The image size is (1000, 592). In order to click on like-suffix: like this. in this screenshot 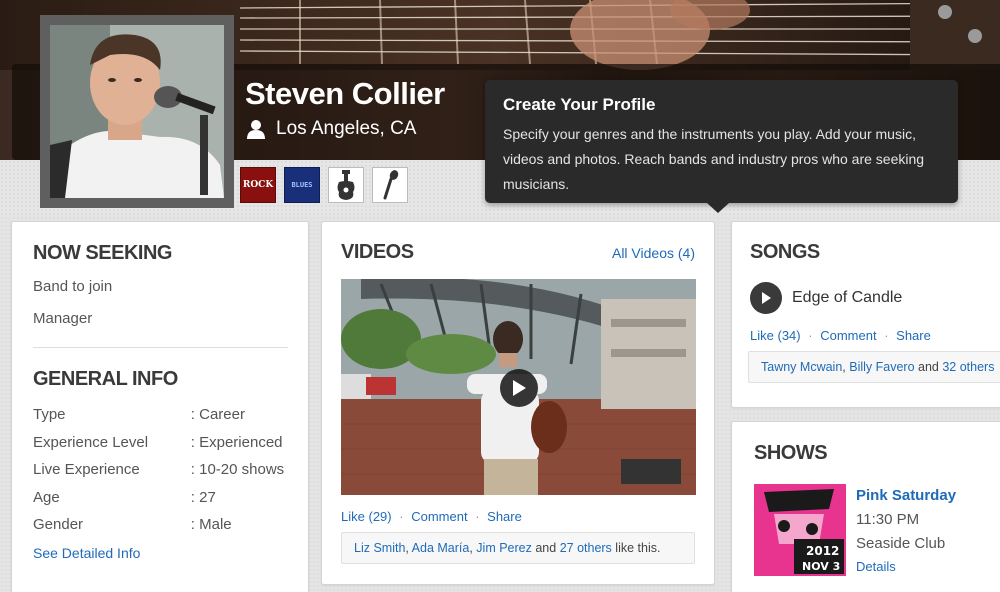, I will do `click(636, 548)`.